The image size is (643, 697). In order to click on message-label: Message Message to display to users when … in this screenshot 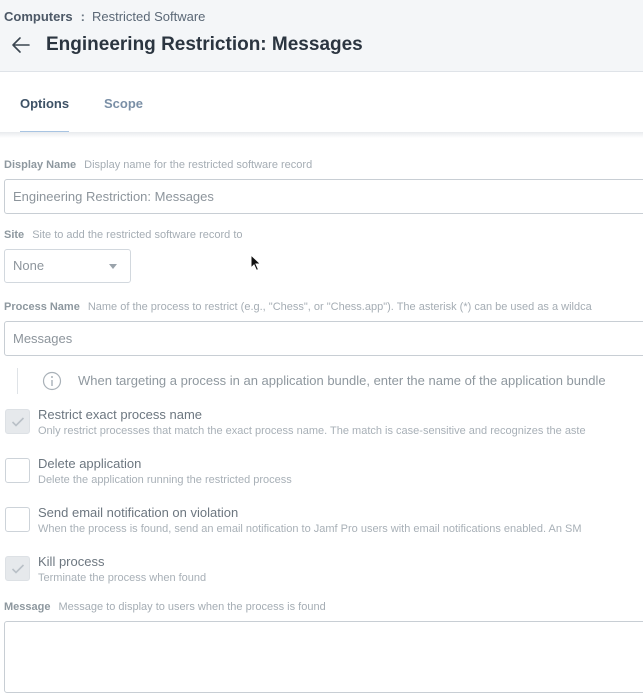, I will do `click(165, 607)`.